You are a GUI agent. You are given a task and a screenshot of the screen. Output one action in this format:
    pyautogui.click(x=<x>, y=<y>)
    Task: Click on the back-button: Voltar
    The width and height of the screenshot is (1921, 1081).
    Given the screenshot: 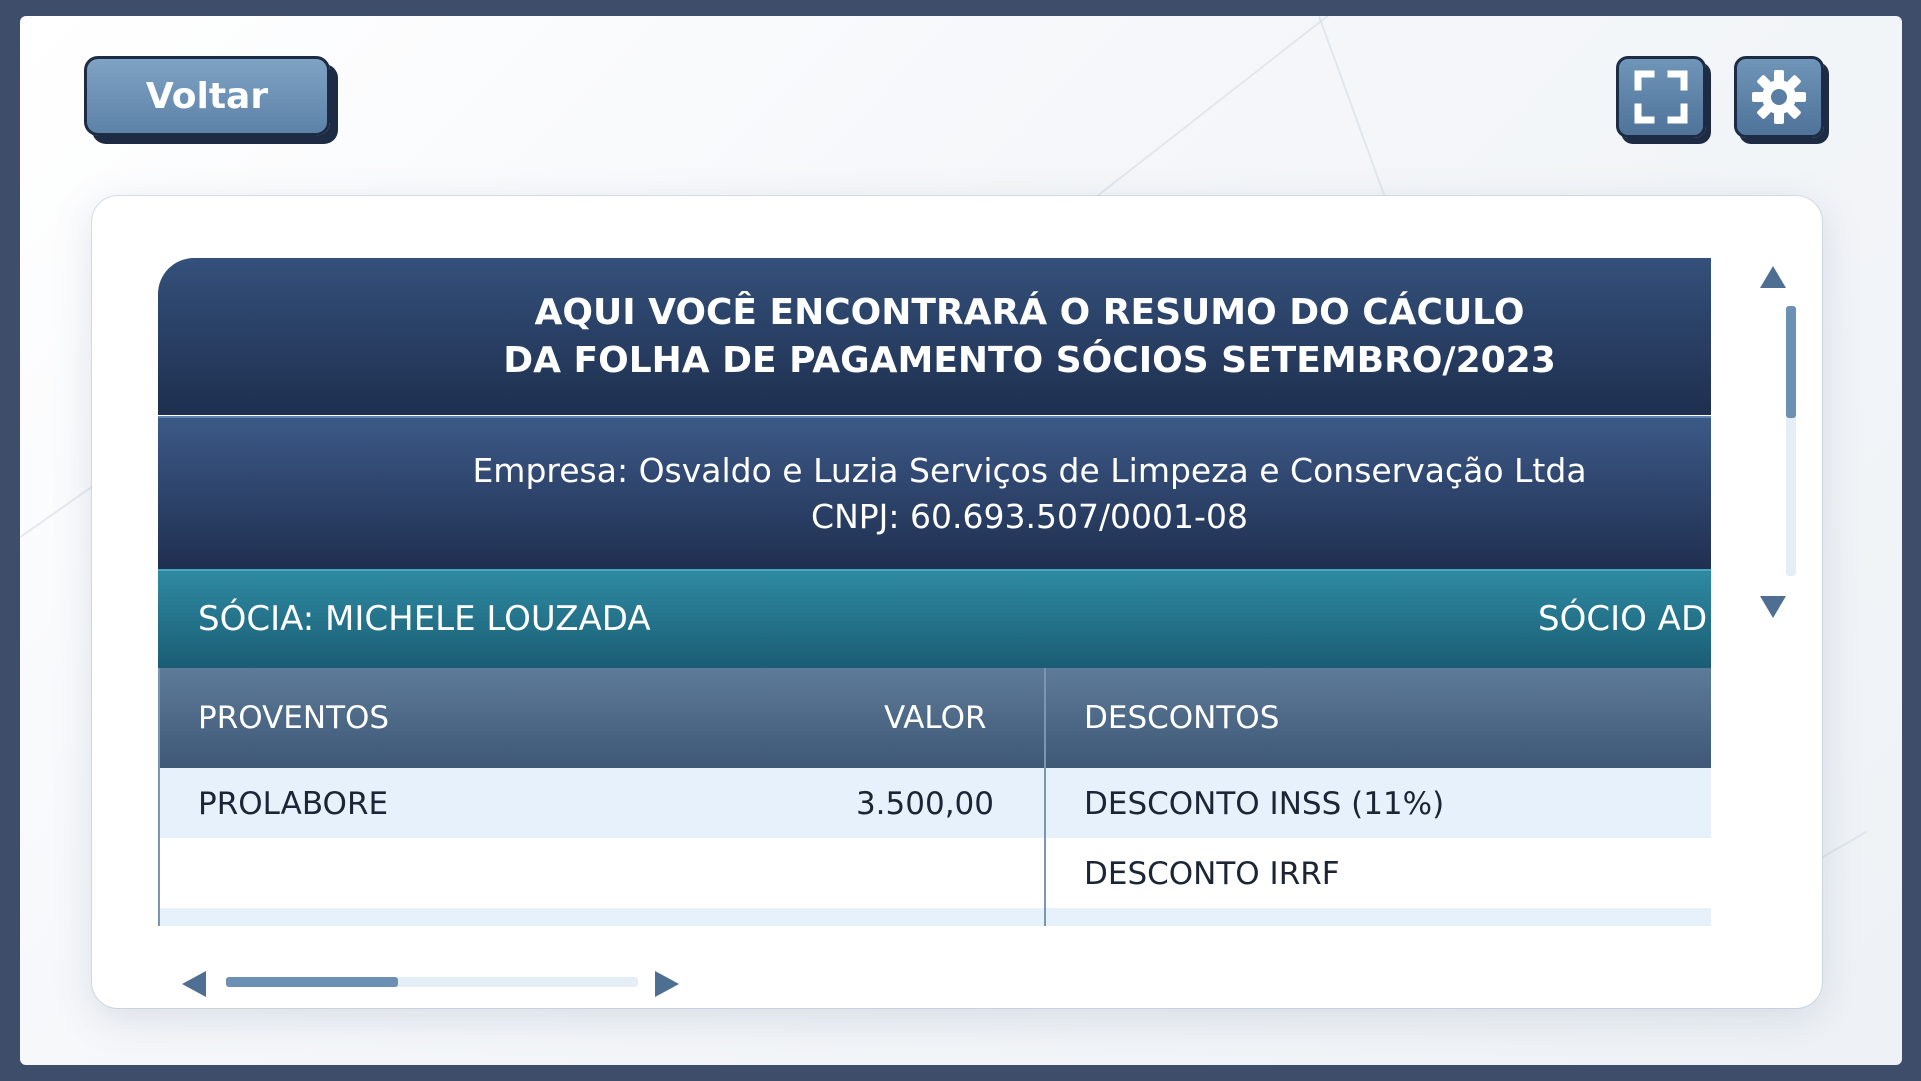 What is the action you would take?
    pyautogui.click(x=207, y=96)
    